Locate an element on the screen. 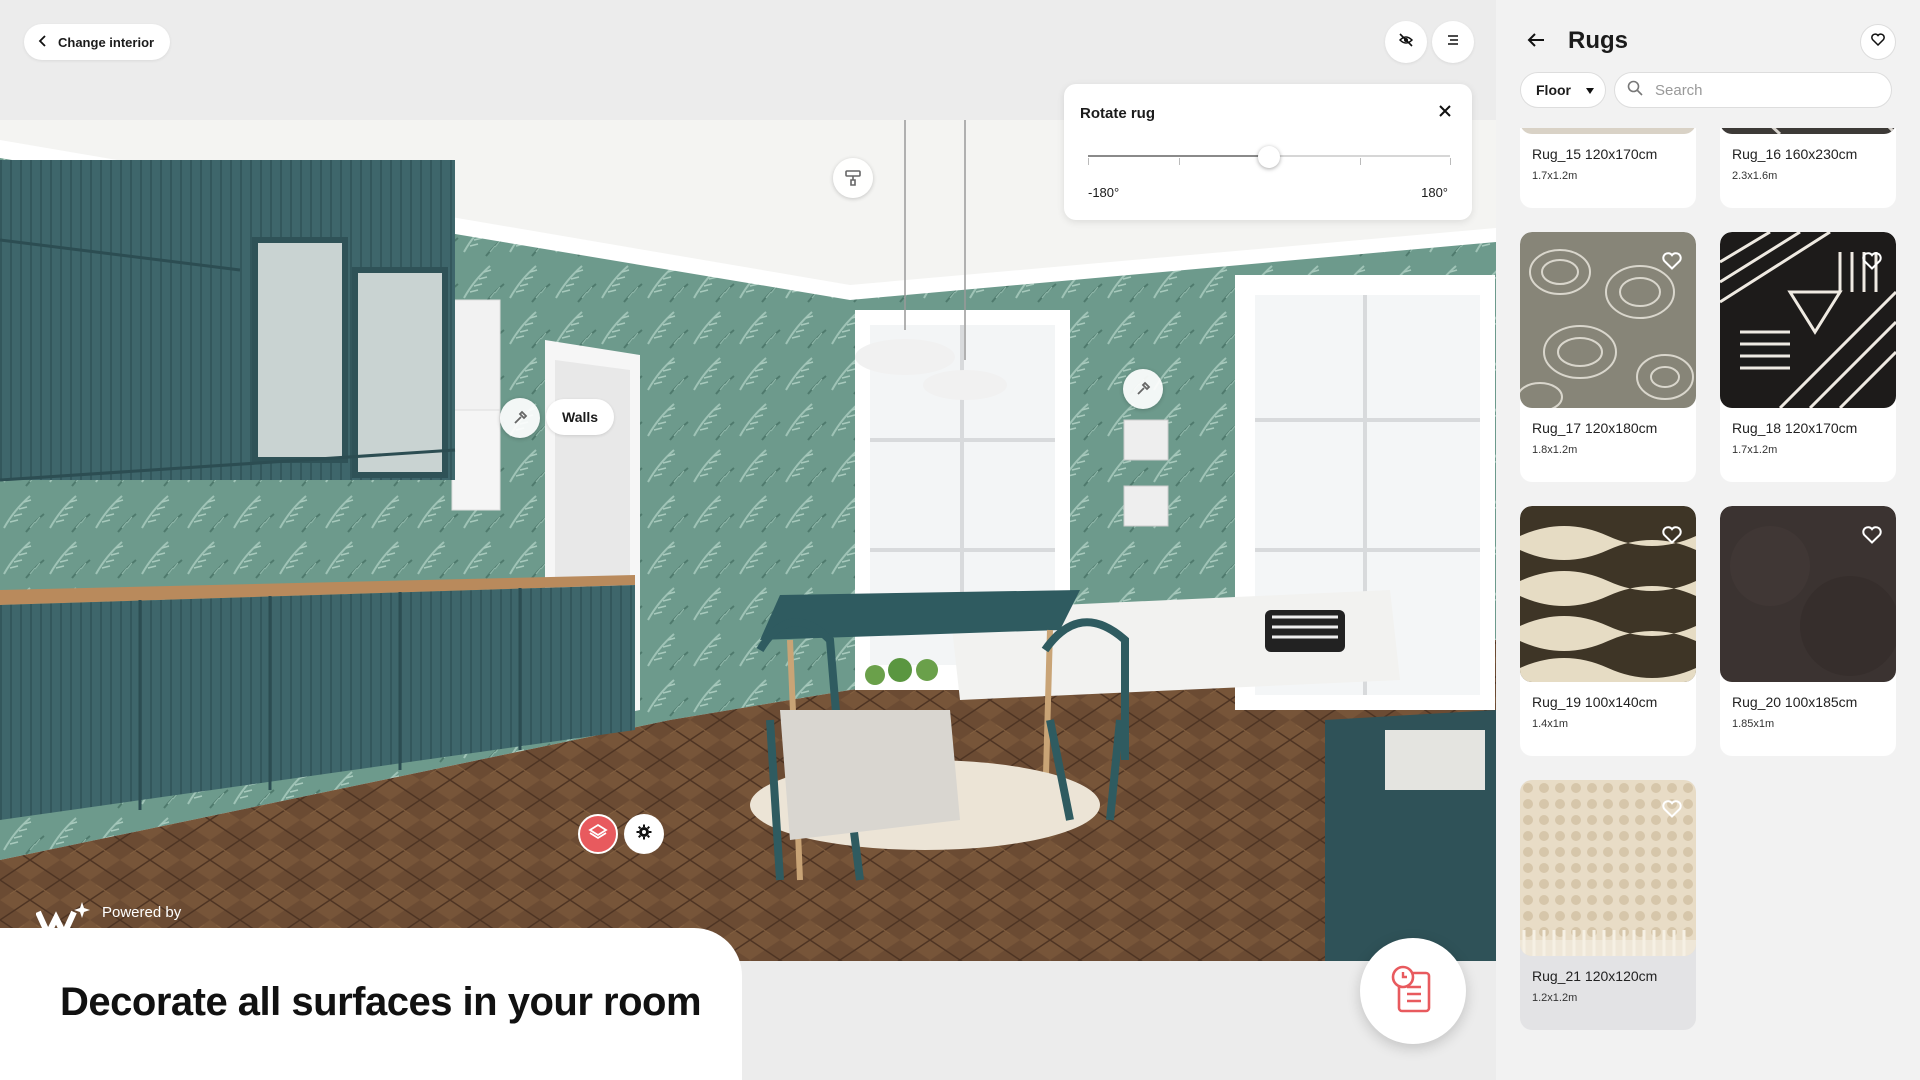 Image resolution: width=1920 pixels, height=1080 pixels. menu-button is located at coordinates (1453, 42).